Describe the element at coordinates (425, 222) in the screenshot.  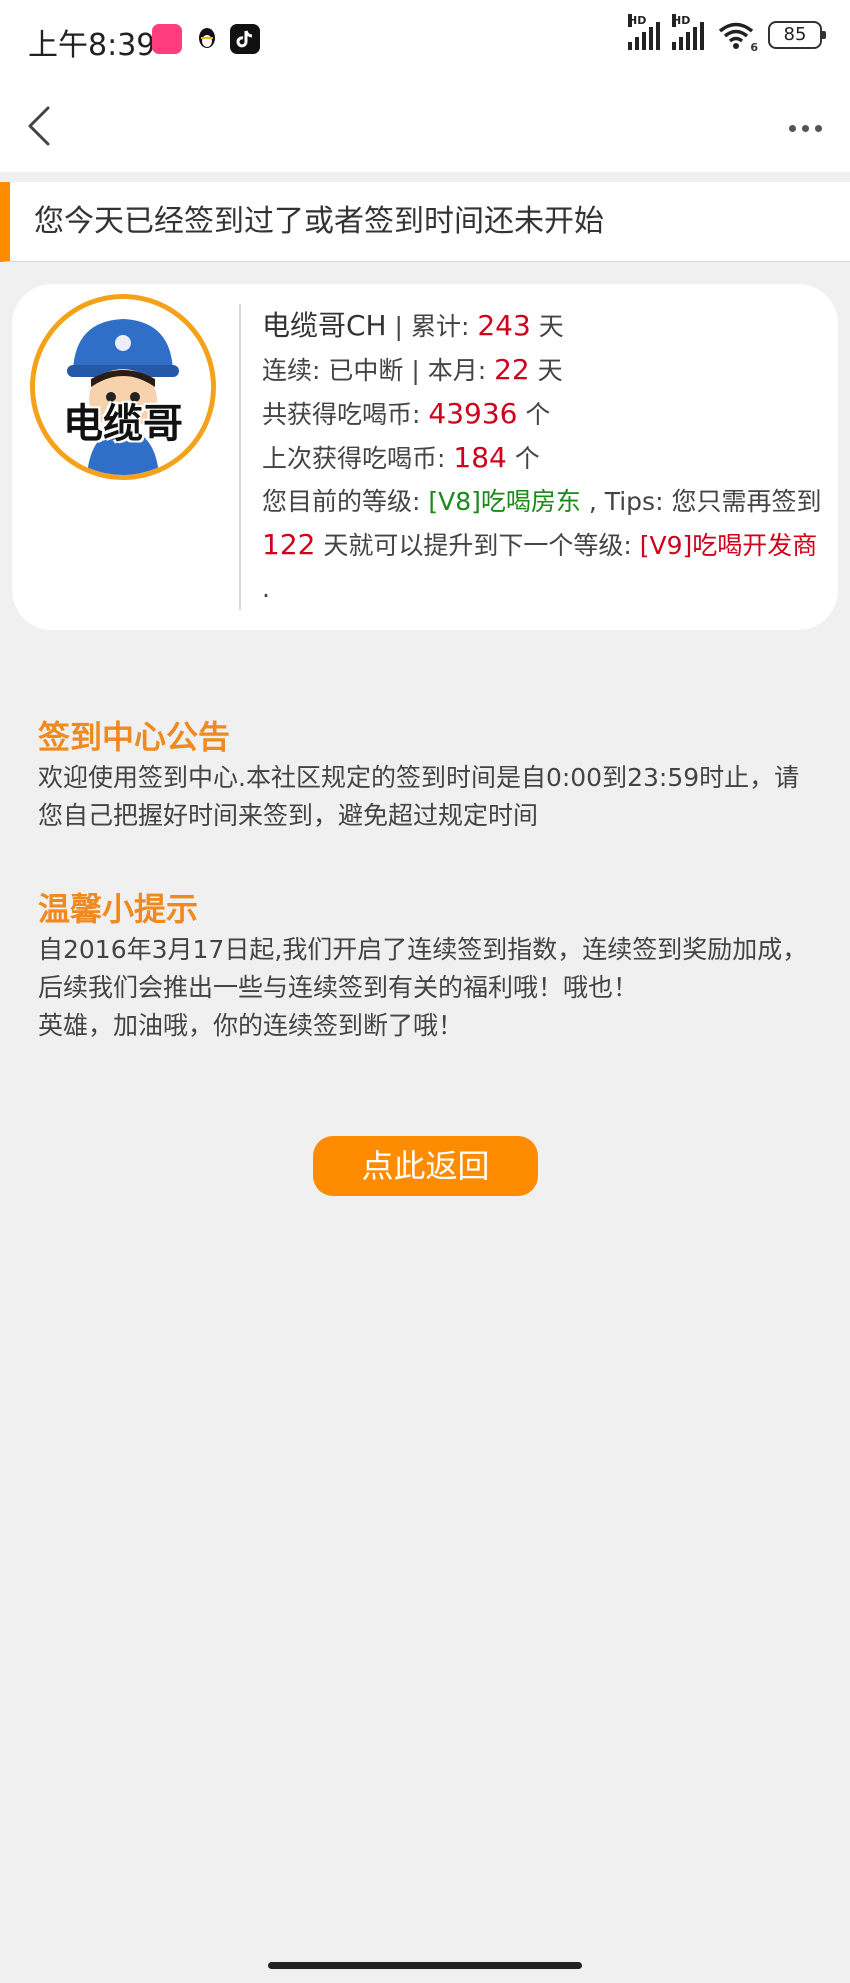
I see `signin-notice: 您今天已经签到过了或者签到时间还未开始` at that location.